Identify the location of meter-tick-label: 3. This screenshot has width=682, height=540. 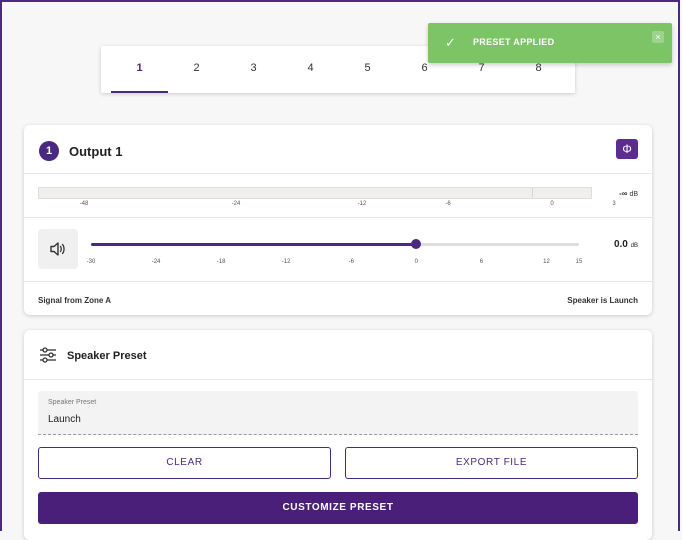
(614, 204).